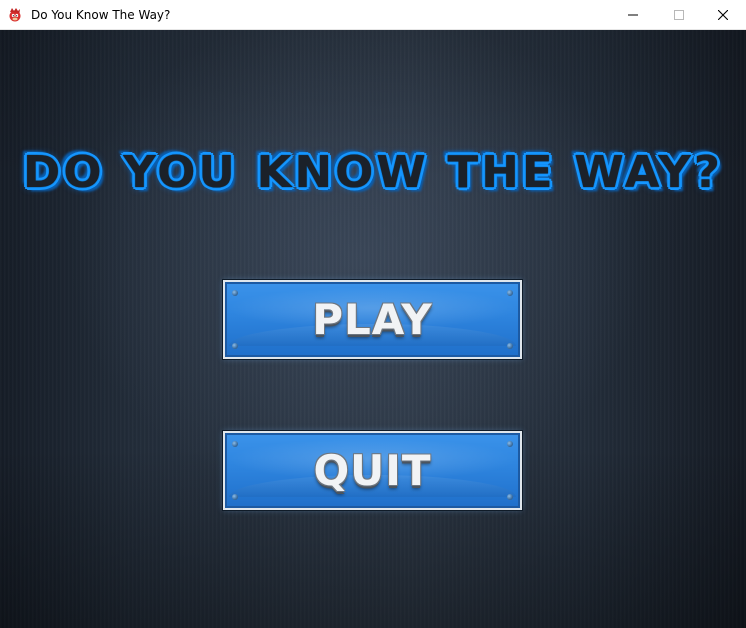 This screenshot has width=746, height=628. I want to click on title-bar: Do You Know The Way?, so click(373, 15).